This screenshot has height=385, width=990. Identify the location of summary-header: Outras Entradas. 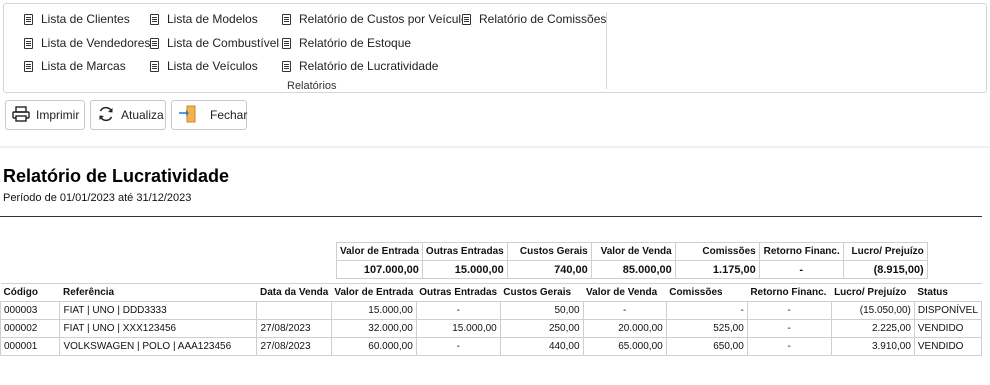
(464, 251).